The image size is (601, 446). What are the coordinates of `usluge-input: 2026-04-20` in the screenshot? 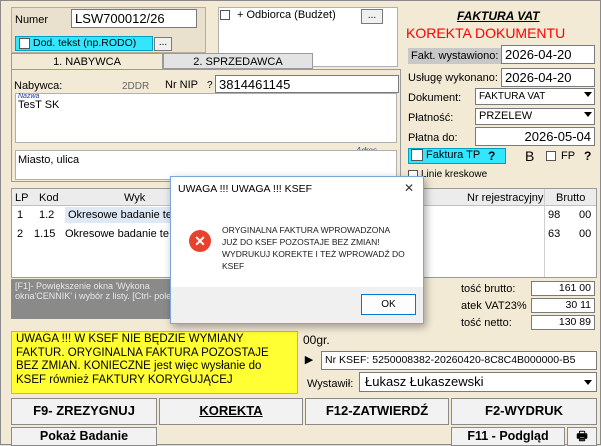 It's located at (548, 77).